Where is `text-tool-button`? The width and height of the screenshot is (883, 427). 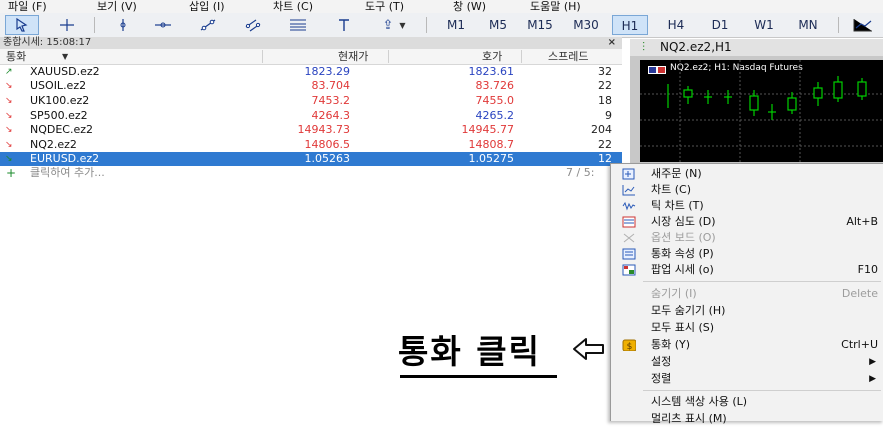
text-tool-button is located at coordinates (344, 25).